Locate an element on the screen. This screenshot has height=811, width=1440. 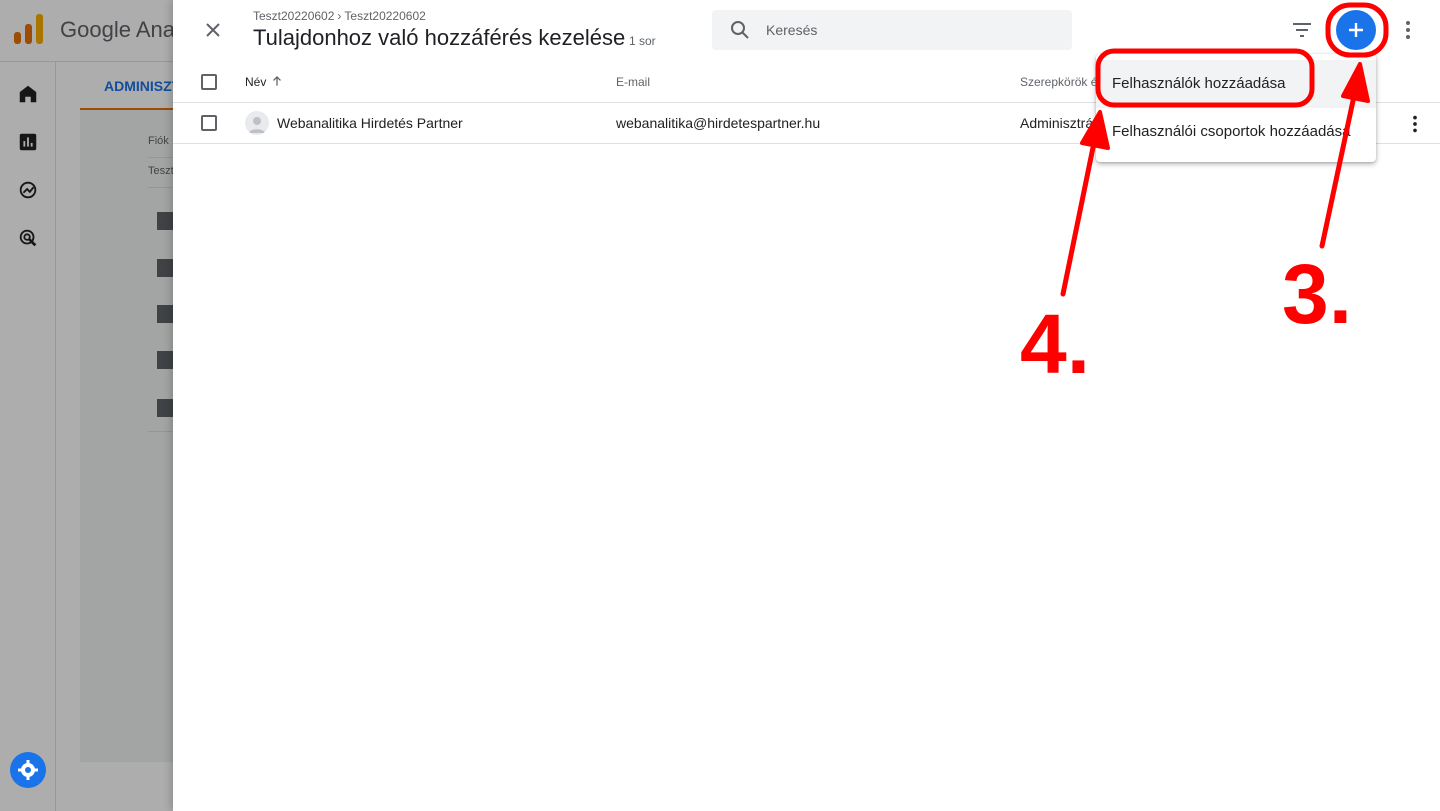
row-count: 1 sor is located at coordinates (642, 41).